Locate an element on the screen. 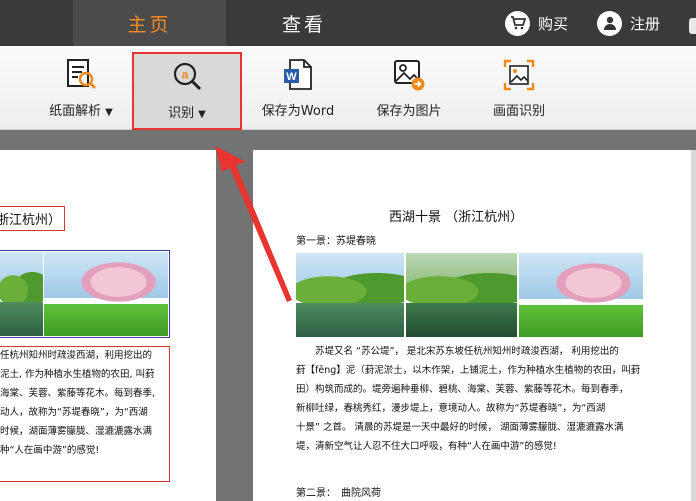  screen-recognize-label: 画面识别 is located at coordinates (518, 111).